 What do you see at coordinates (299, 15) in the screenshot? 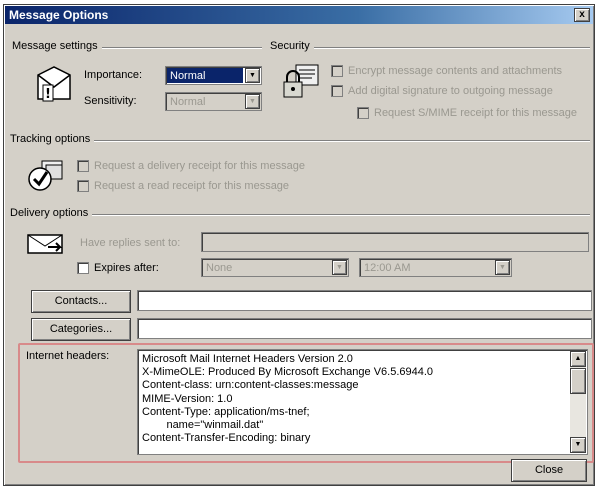
I see `title-bar: Message Options x` at bounding box center [299, 15].